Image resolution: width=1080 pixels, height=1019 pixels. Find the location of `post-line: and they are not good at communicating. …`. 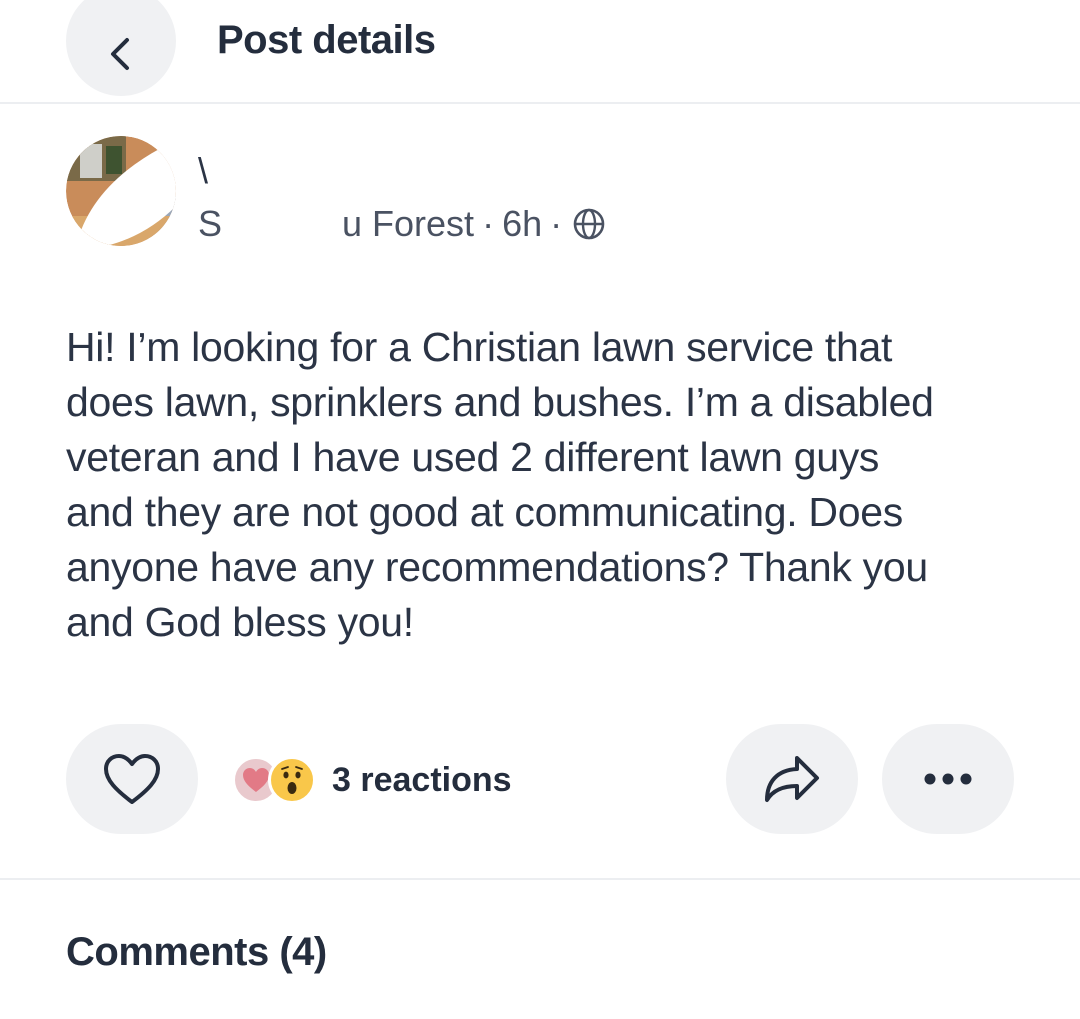

post-line: and they are not good at communicating. … is located at coordinates (484, 512).